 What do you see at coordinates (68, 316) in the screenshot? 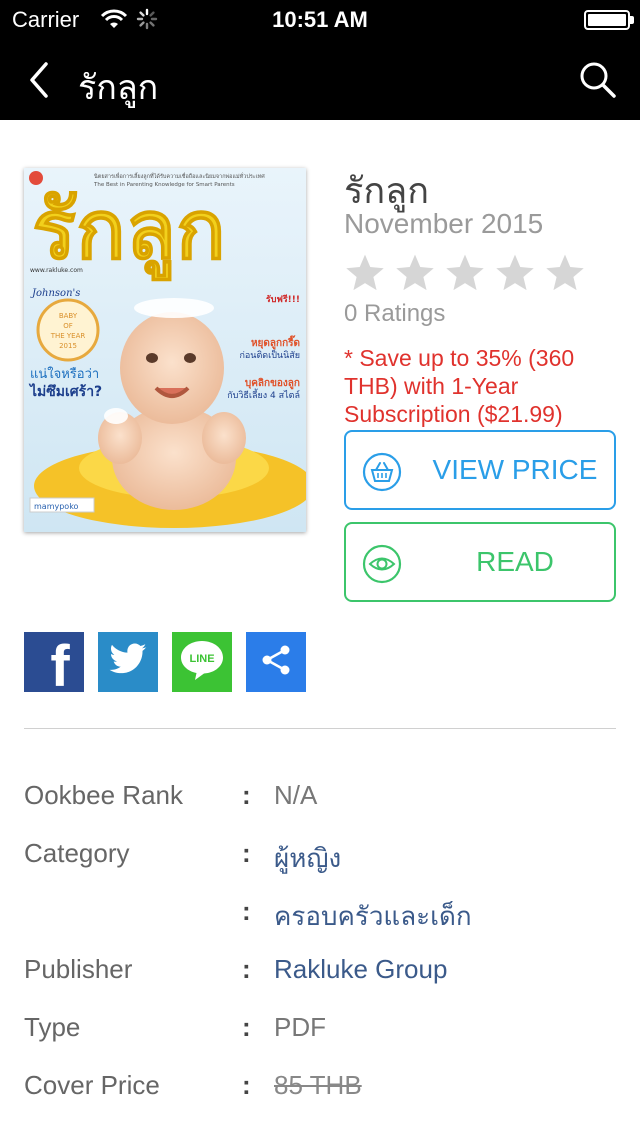
I see `svg-text: BABY` at bounding box center [68, 316].